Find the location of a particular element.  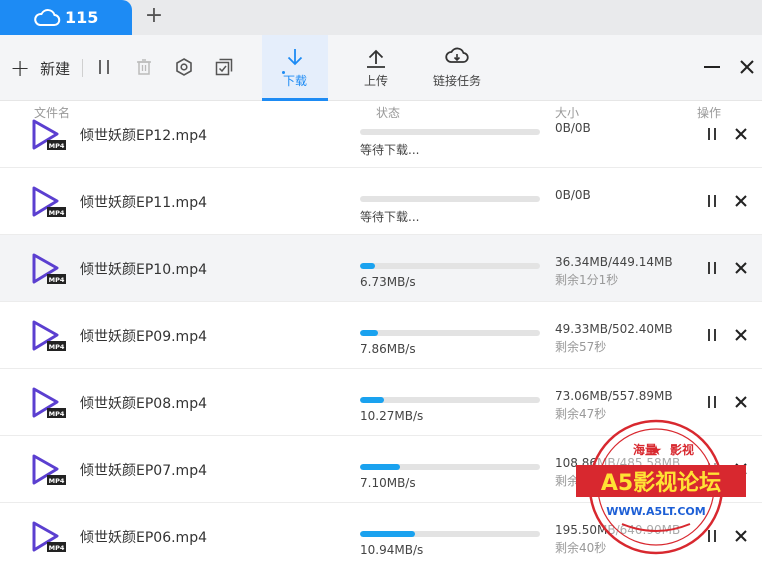

select-all-icon is located at coordinates (224, 67).